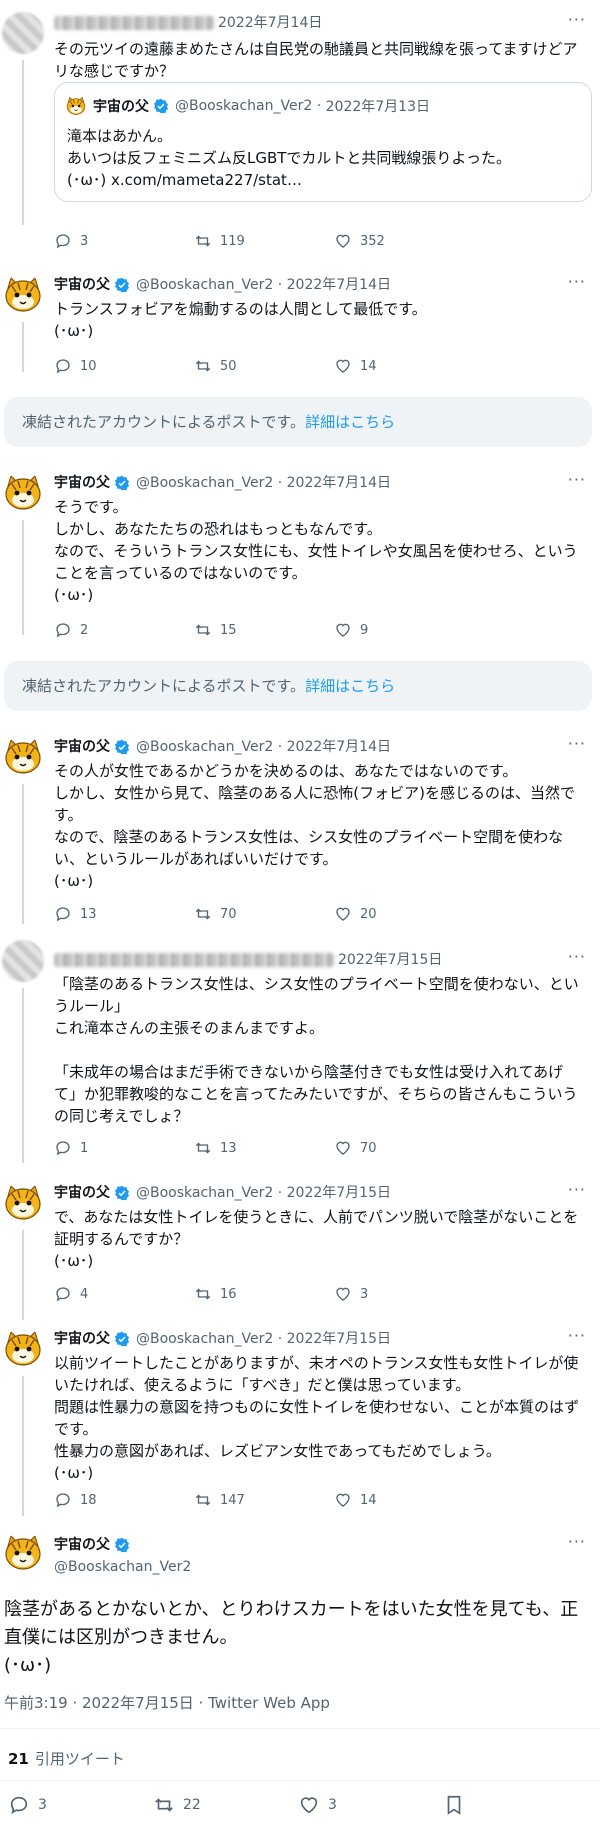 The width and height of the screenshot is (600, 1836). What do you see at coordinates (298, 686) in the screenshot?
I see `suspended-account-notice: 凍結されたアカウントによるポストです。詳細はこちら` at bounding box center [298, 686].